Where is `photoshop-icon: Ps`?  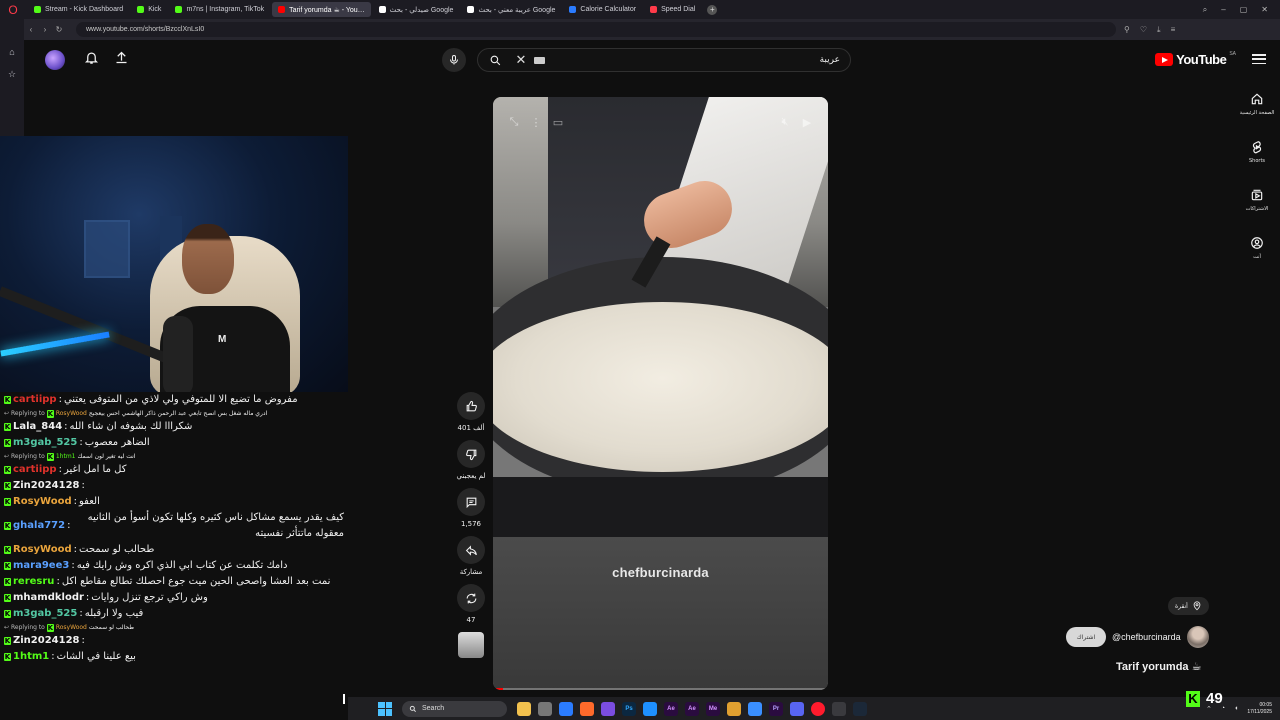 photoshop-icon: Ps is located at coordinates (629, 708).